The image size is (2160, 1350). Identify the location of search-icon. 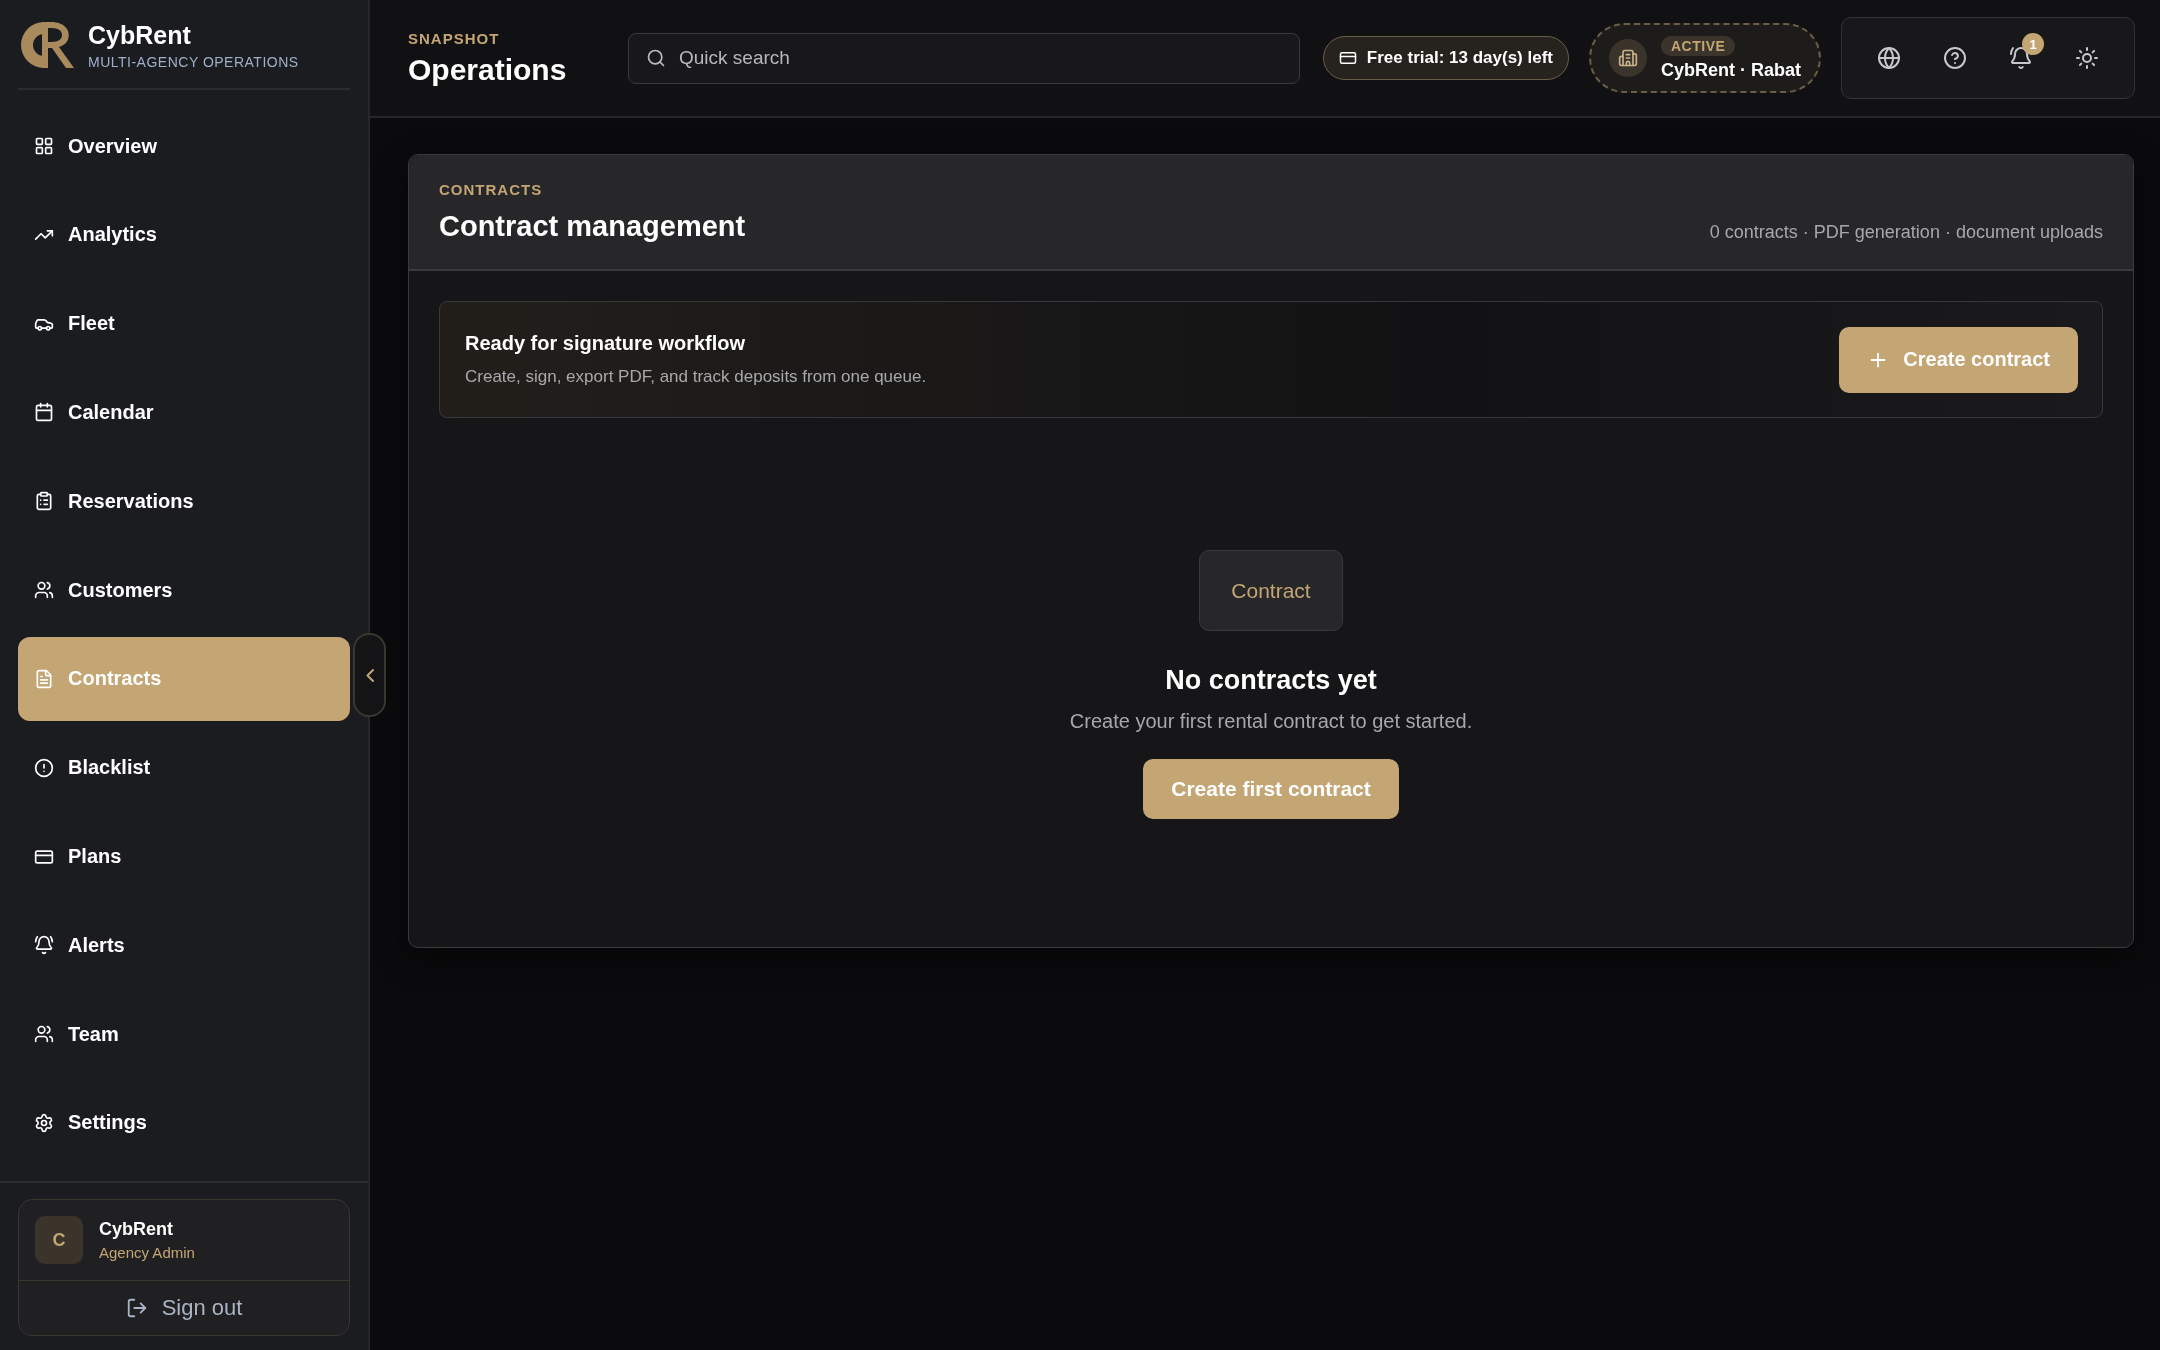
(656, 57).